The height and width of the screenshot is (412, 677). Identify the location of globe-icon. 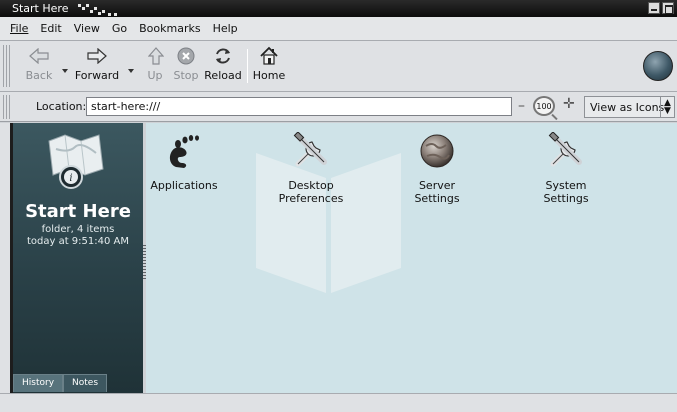
(437, 151).